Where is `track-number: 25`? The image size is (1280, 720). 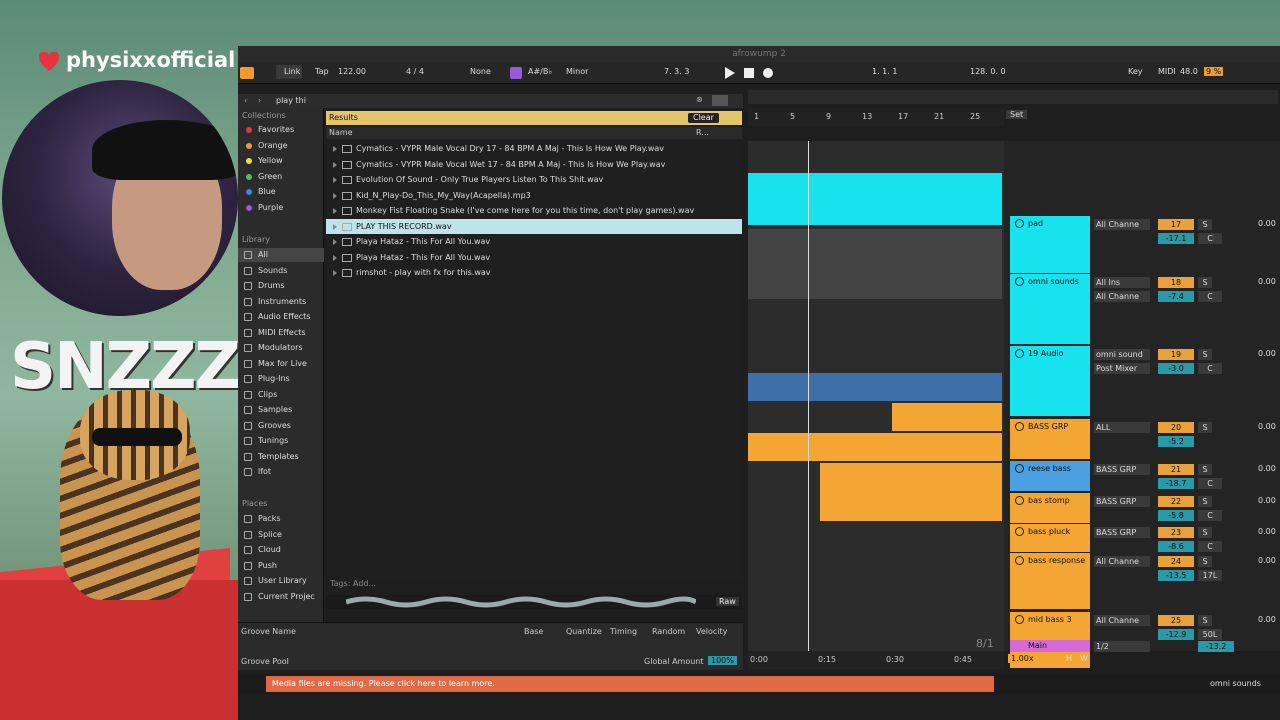 track-number: 25 is located at coordinates (1176, 620).